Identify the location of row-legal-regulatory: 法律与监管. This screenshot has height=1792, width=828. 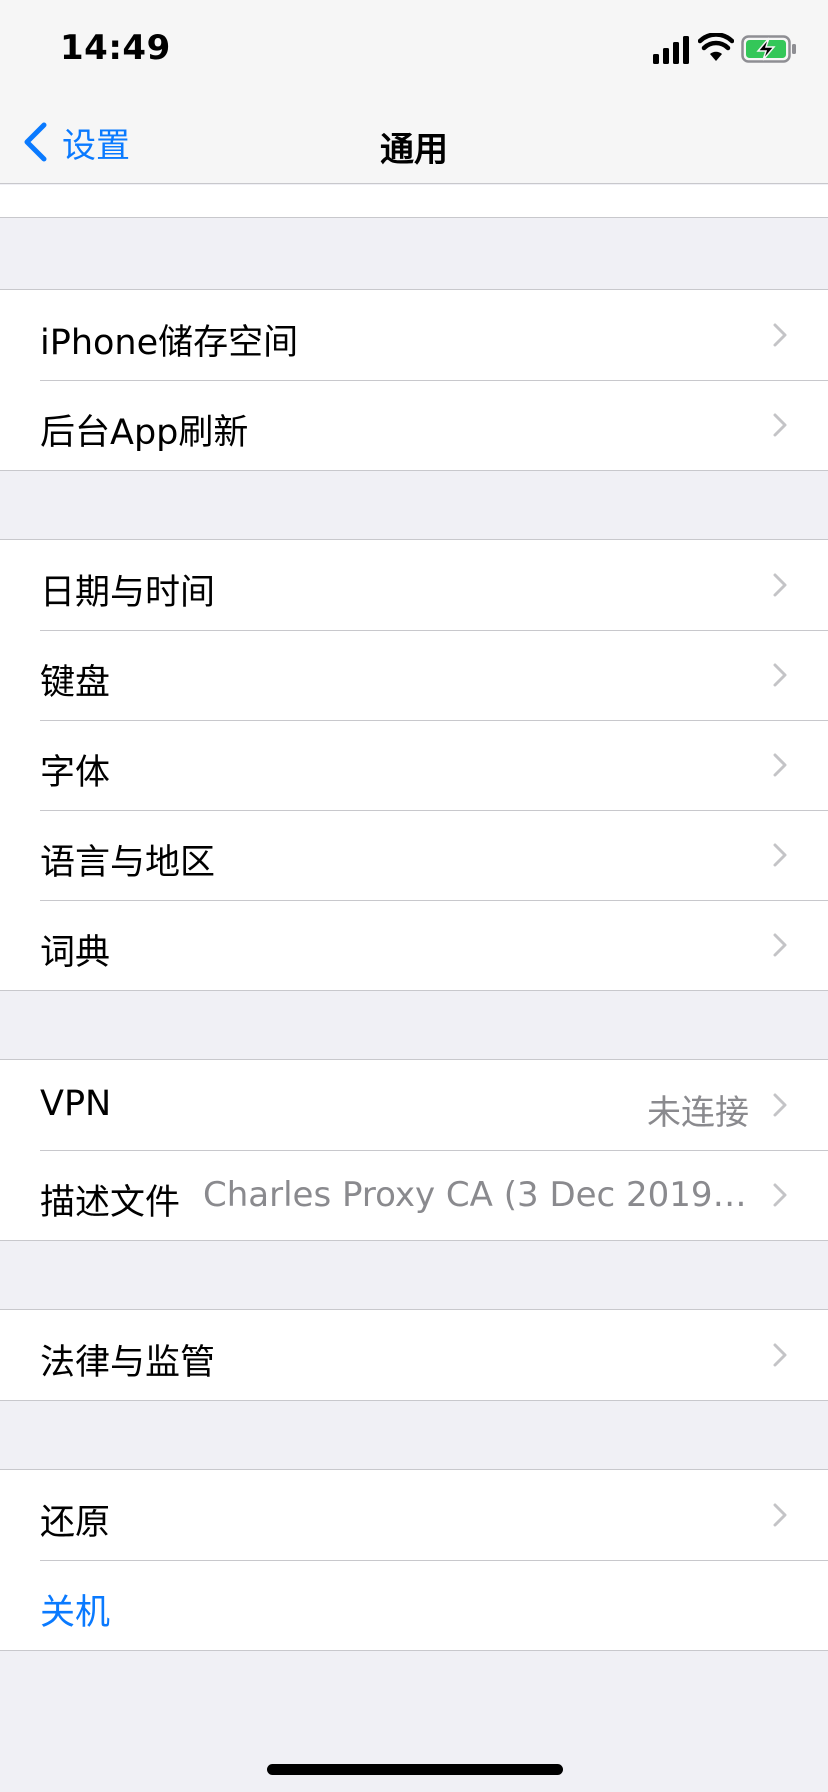
(414, 1355).